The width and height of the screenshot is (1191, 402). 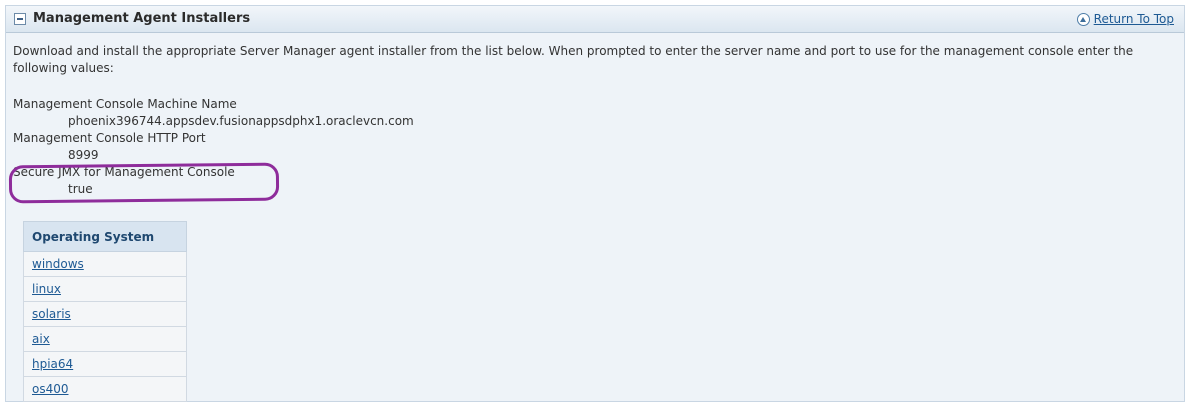 I want to click on collapse-icon, so click(x=20, y=19).